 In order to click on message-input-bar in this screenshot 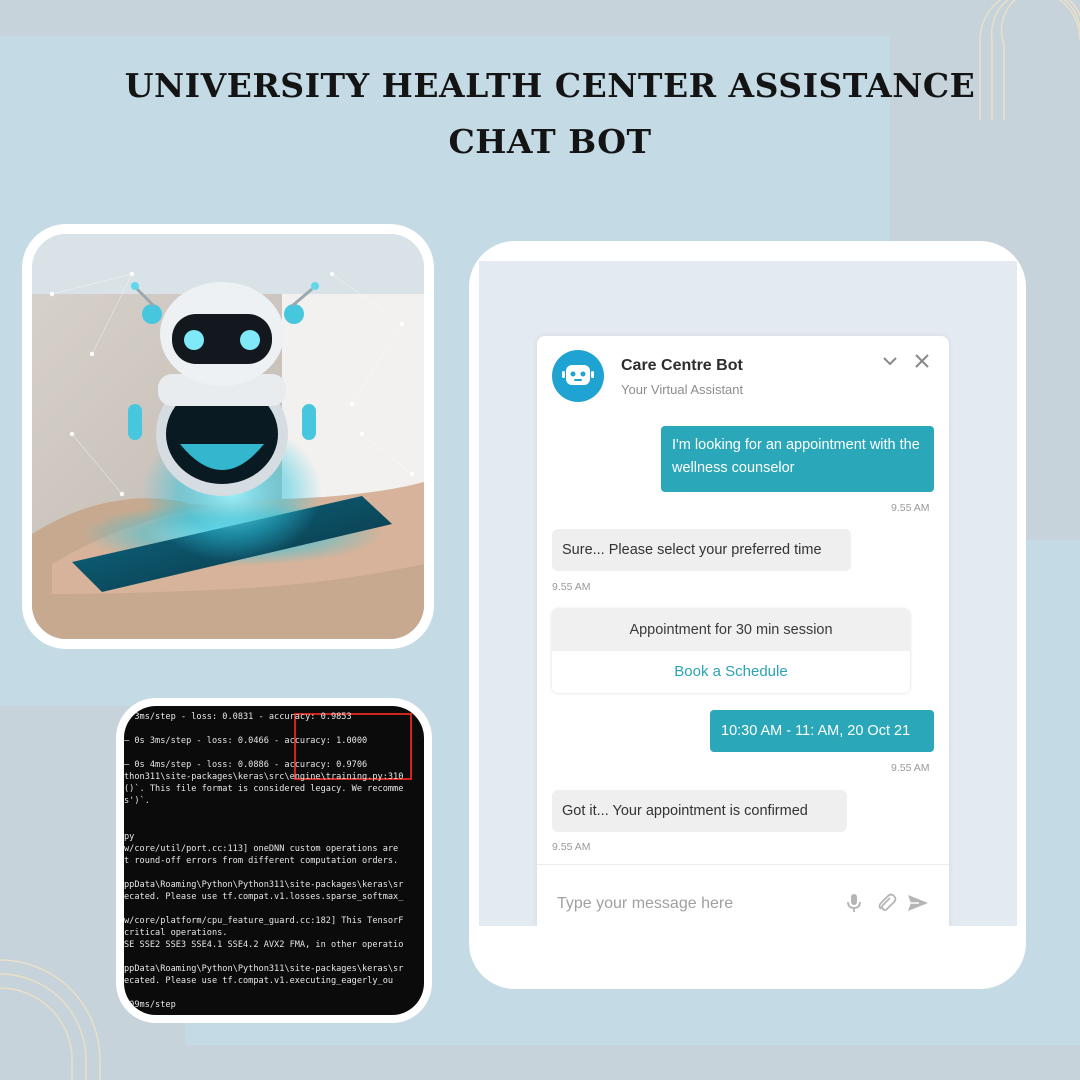, I will do `click(743, 895)`.